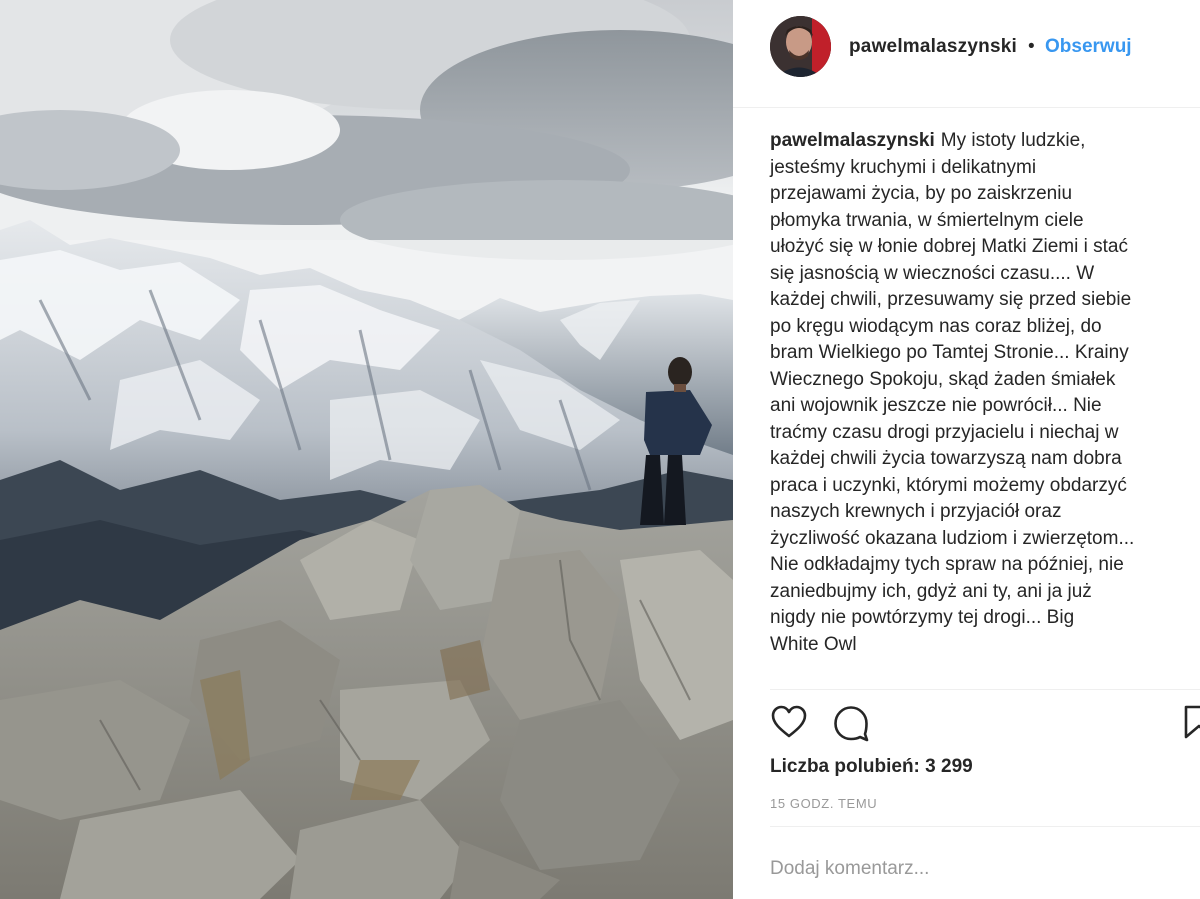 Image resolution: width=1200 pixels, height=899 pixels. What do you see at coordinates (936, 326) in the screenshot?
I see `caption-line: po kręgu wiodącym nas coraz bliżej, do` at bounding box center [936, 326].